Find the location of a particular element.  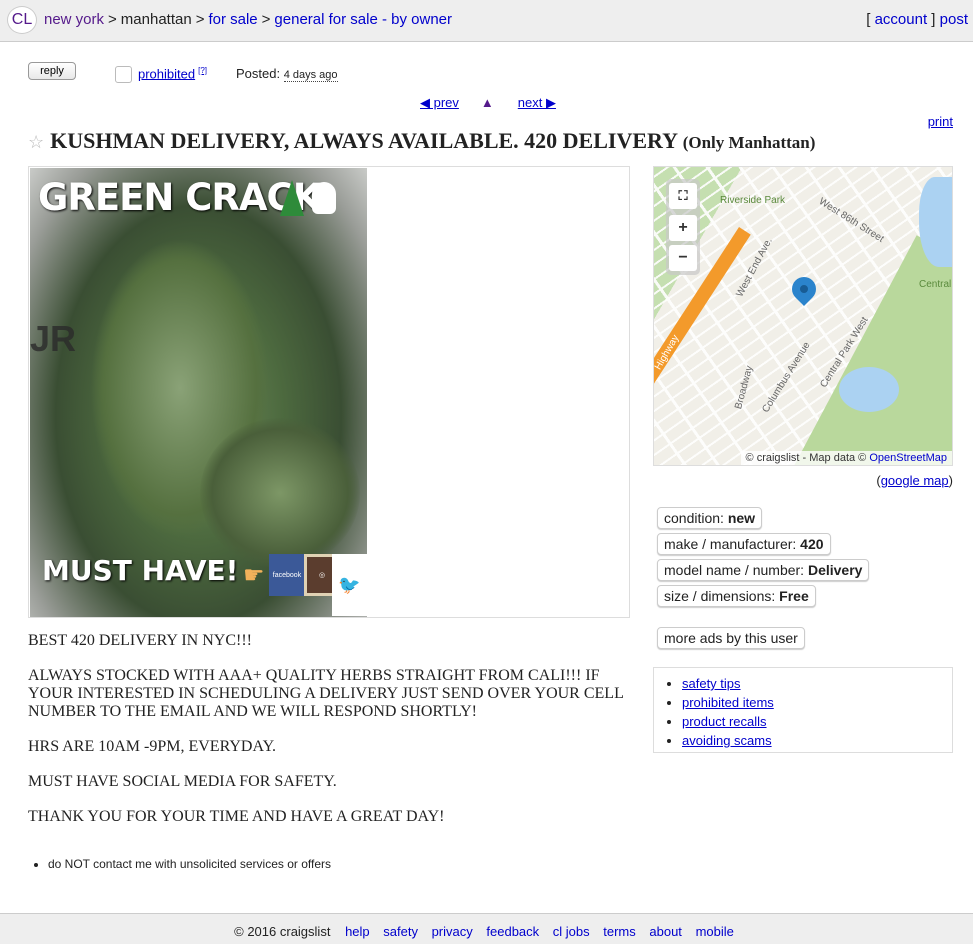

twitter-icon: 🐦 is located at coordinates (349, 585).